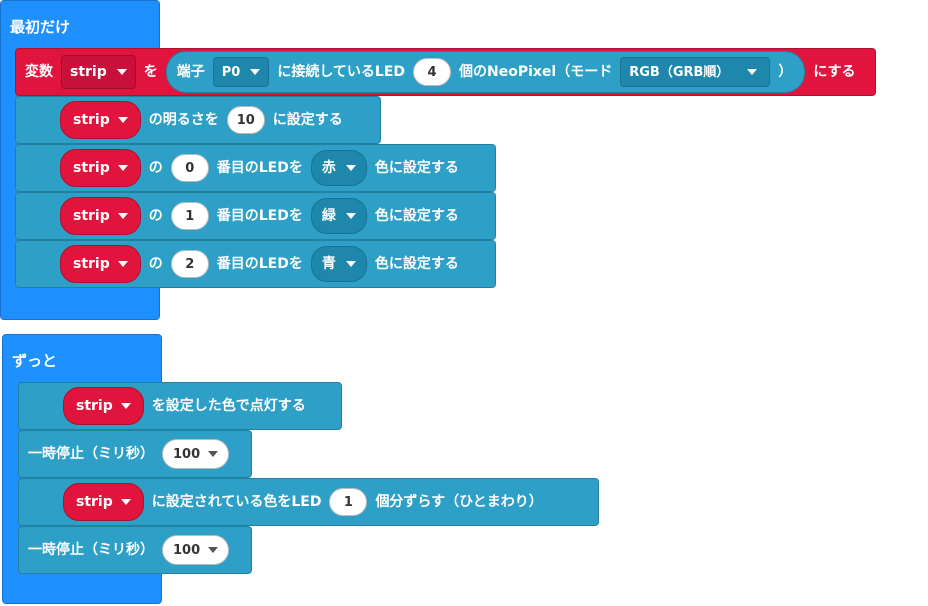 Image resolution: width=928 pixels, height=606 pixels. I want to click on brightness-input: 10, so click(245, 120).